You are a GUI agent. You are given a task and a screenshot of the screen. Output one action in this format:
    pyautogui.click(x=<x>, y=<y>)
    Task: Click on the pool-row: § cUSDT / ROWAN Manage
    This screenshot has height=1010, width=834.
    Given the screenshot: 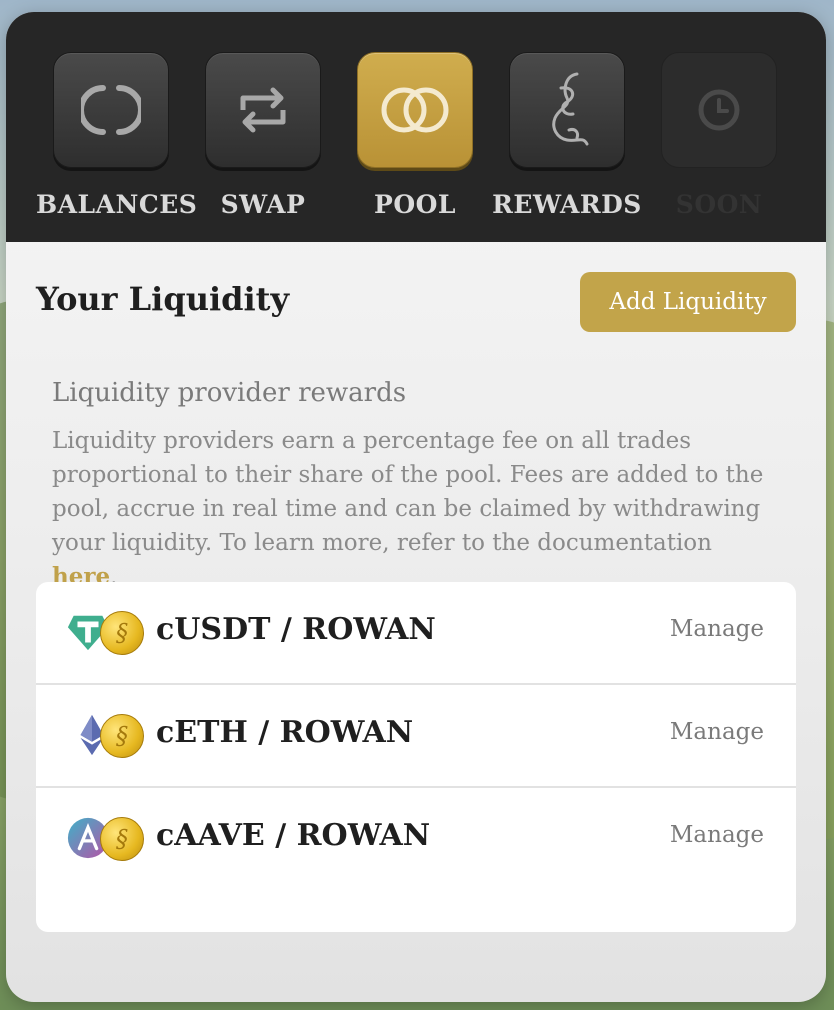 What is the action you would take?
    pyautogui.click(x=416, y=633)
    